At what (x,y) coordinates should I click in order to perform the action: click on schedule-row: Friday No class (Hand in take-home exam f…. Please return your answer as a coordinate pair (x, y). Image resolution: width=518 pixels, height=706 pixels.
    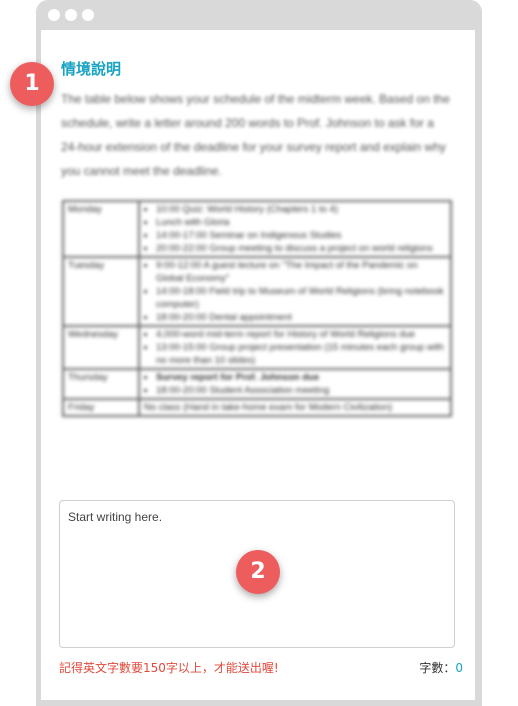
    Looking at the image, I should click on (257, 407).